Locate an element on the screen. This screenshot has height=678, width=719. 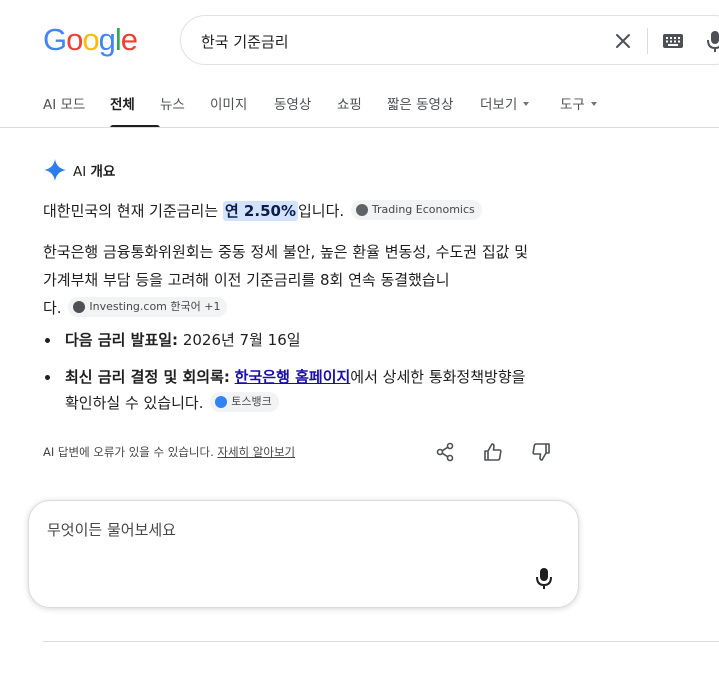
tab-label: 짧은 동영상 is located at coordinates (420, 105).